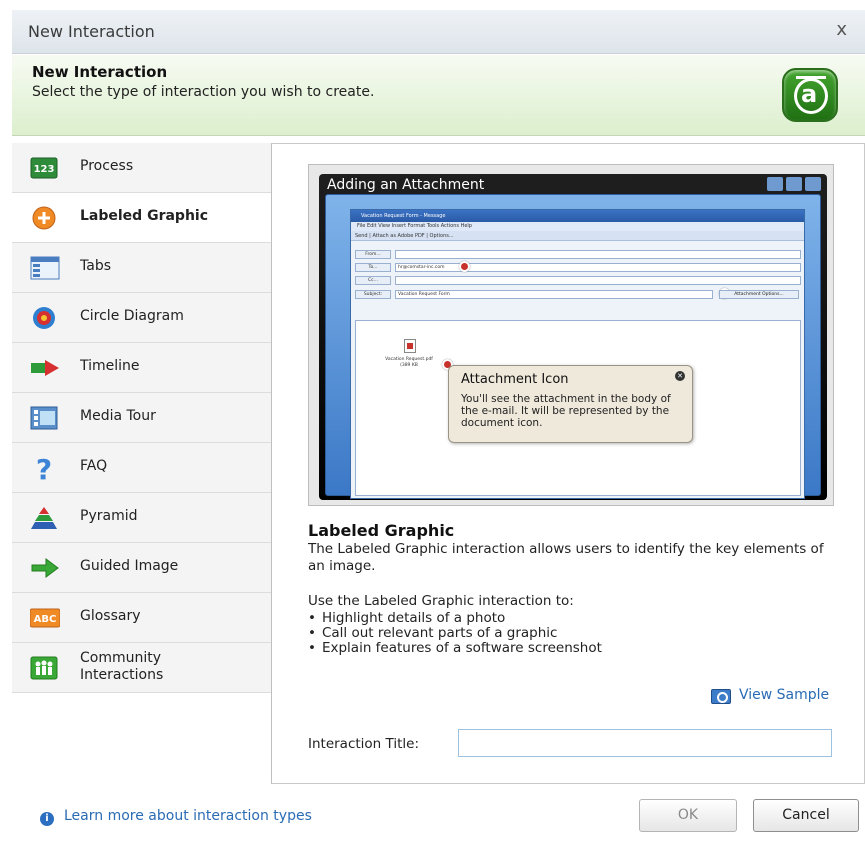  Describe the element at coordinates (813, 184) in the screenshot. I see `menu-icon` at that location.